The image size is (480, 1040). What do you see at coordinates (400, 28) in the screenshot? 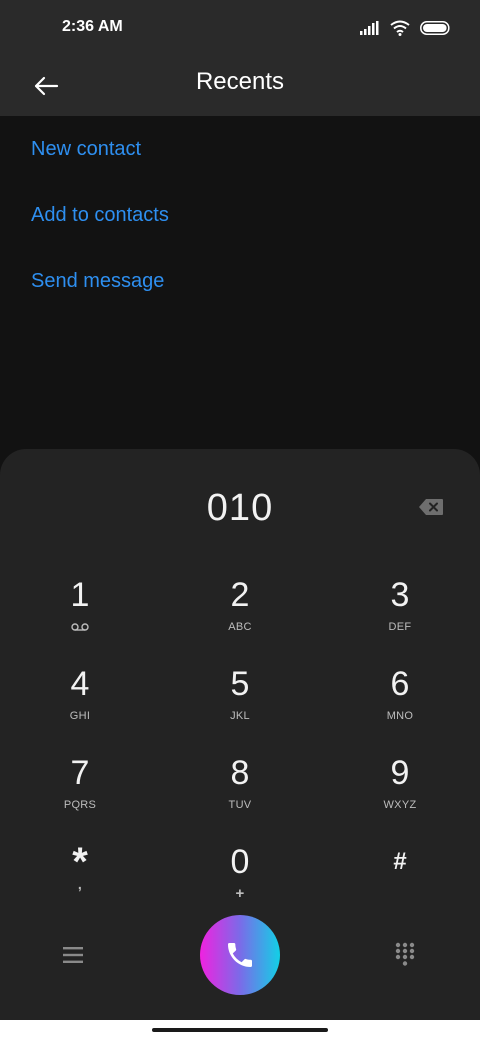
I see `wifi-icon` at bounding box center [400, 28].